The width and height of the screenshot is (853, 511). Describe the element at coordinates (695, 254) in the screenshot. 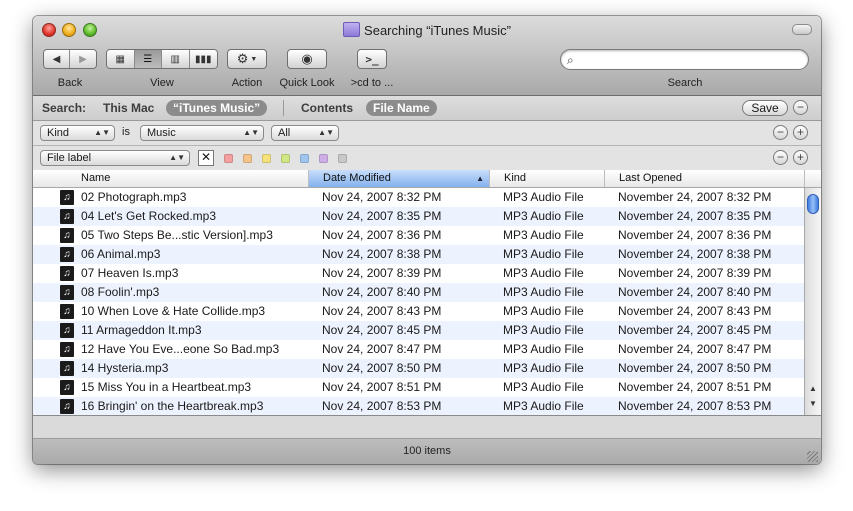

I see `file-last-opened: November 24, 2007 8:38 PM` at that location.